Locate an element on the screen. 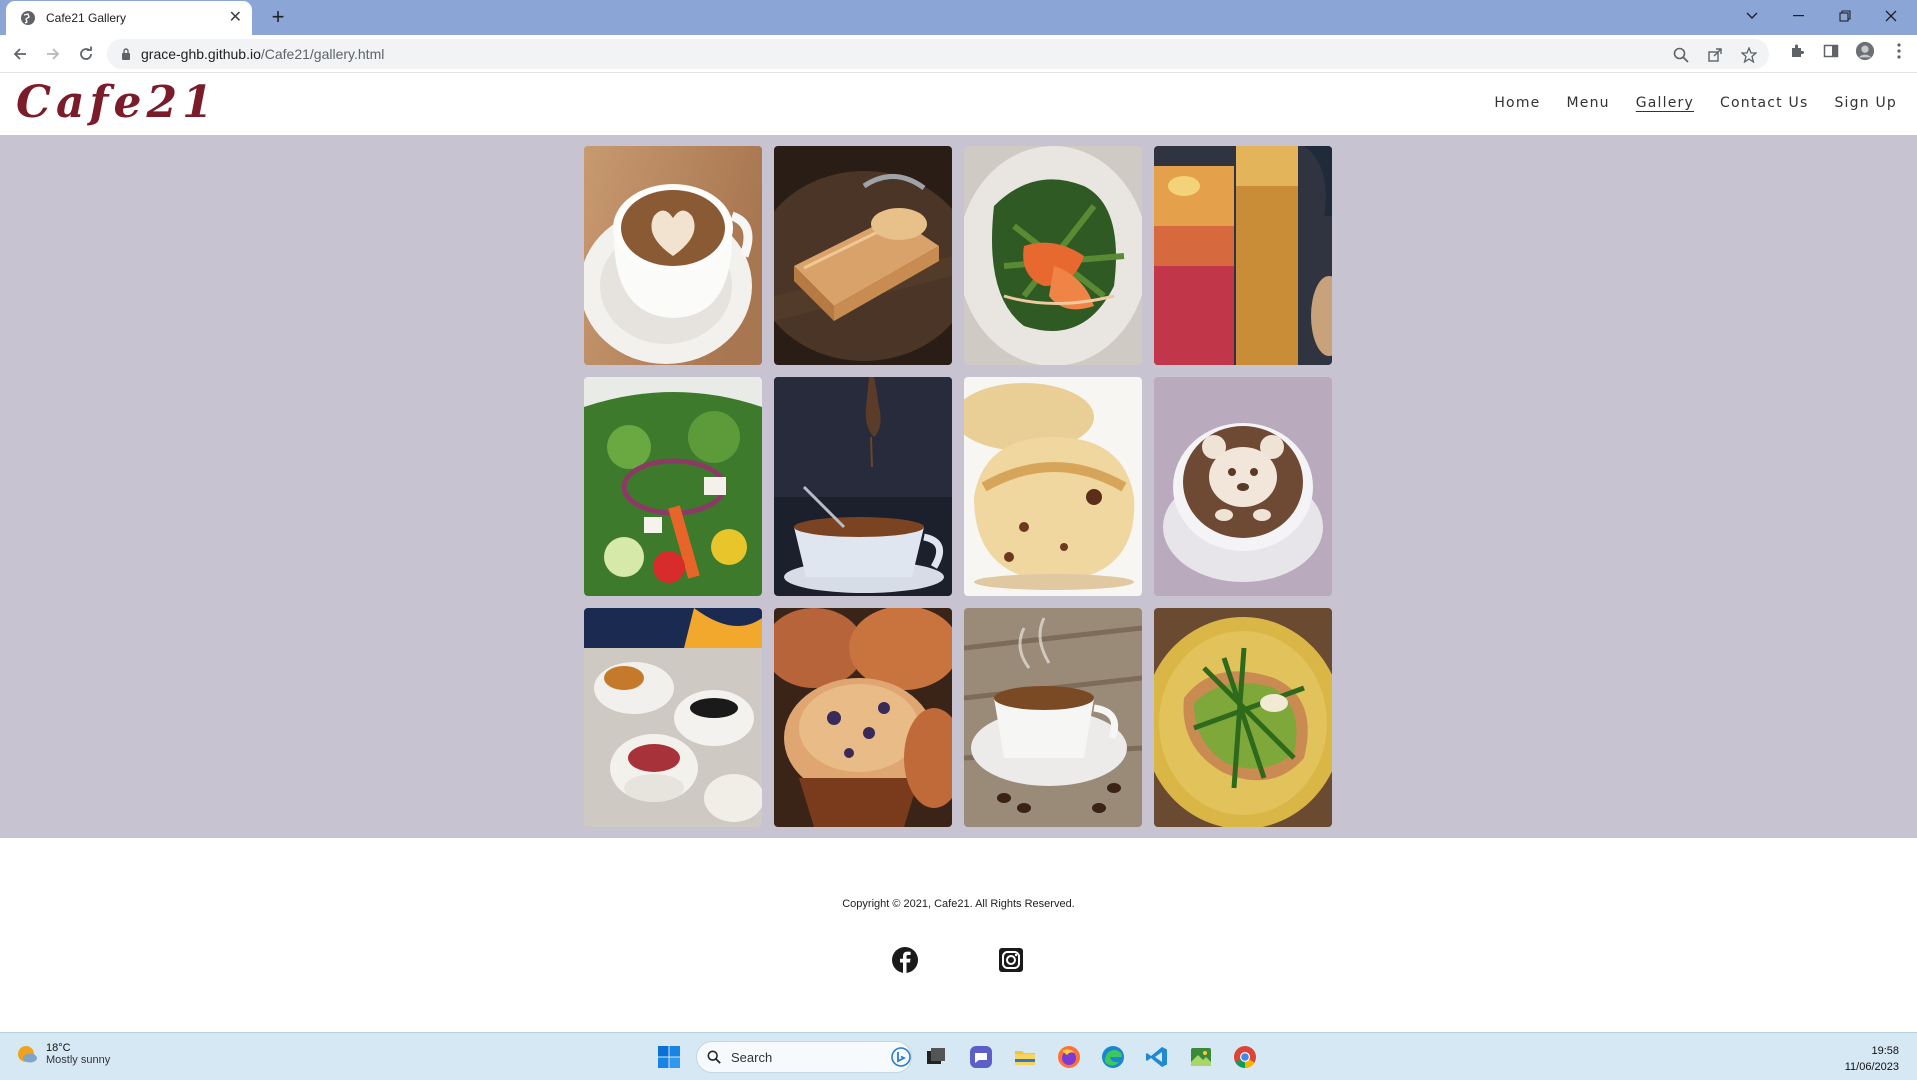 The width and height of the screenshot is (1917, 1080). teams-chat-icon is located at coordinates (981, 1057).